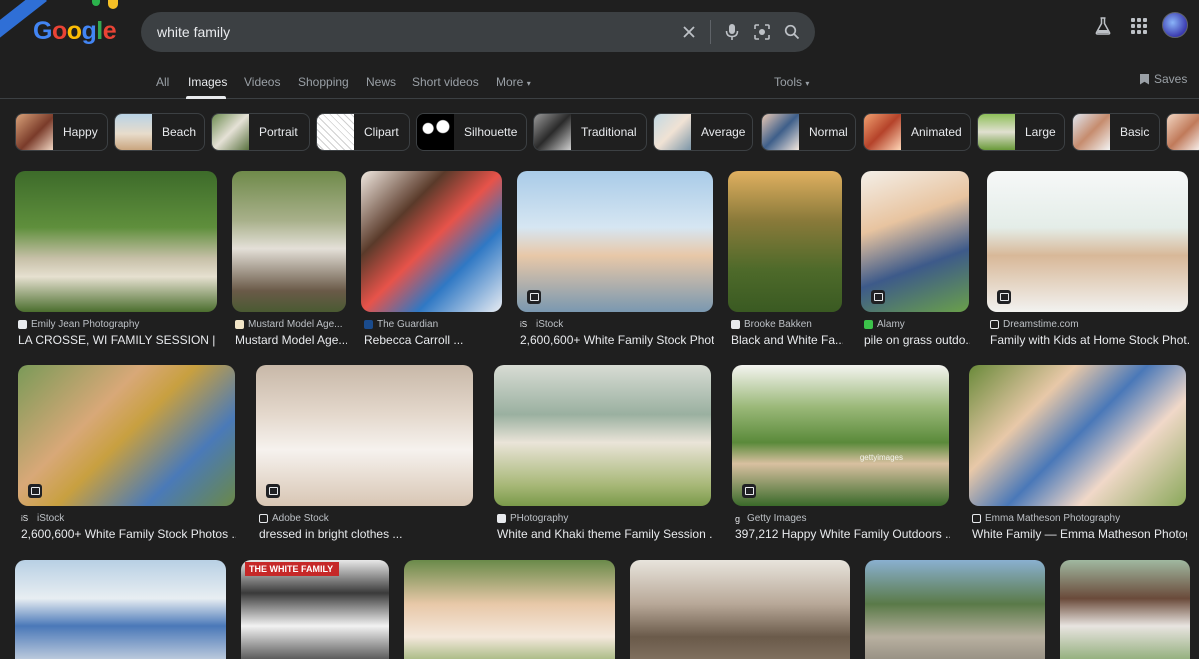 The height and width of the screenshot is (659, 1199). Describe the element at coordinates (532, 518) in the screenshot. I see `result-source: PHotography` at that location.